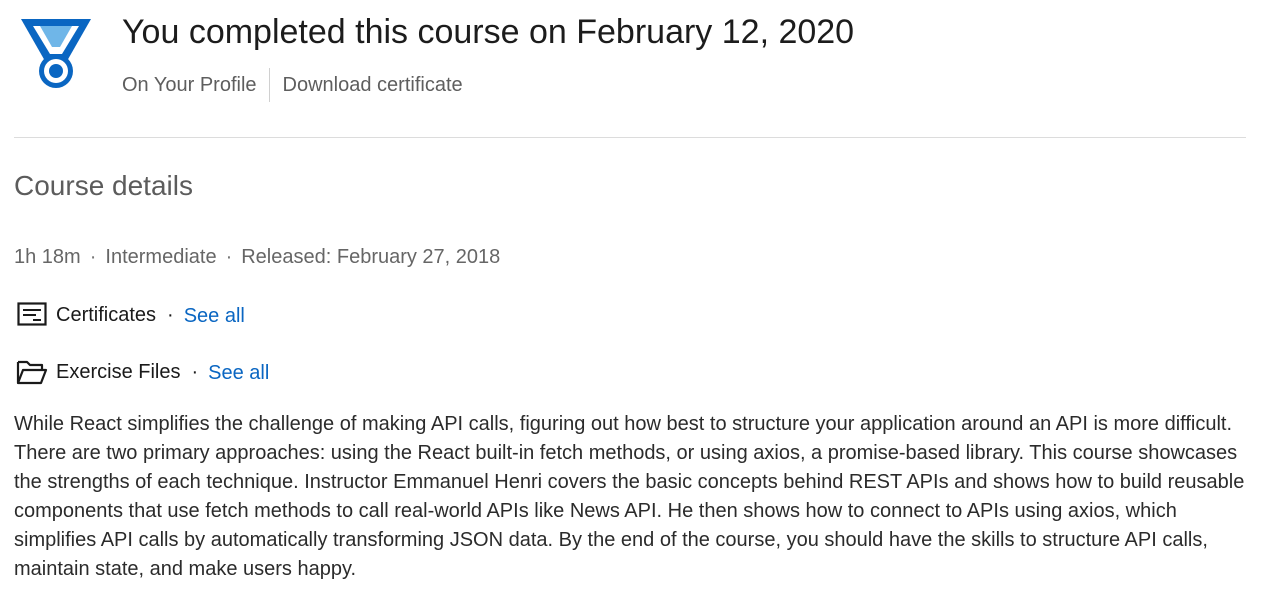 The height and width of the screenshot is (608, 1262). I want to click on certificates-row: Certificates · See all, so click(130, 315).